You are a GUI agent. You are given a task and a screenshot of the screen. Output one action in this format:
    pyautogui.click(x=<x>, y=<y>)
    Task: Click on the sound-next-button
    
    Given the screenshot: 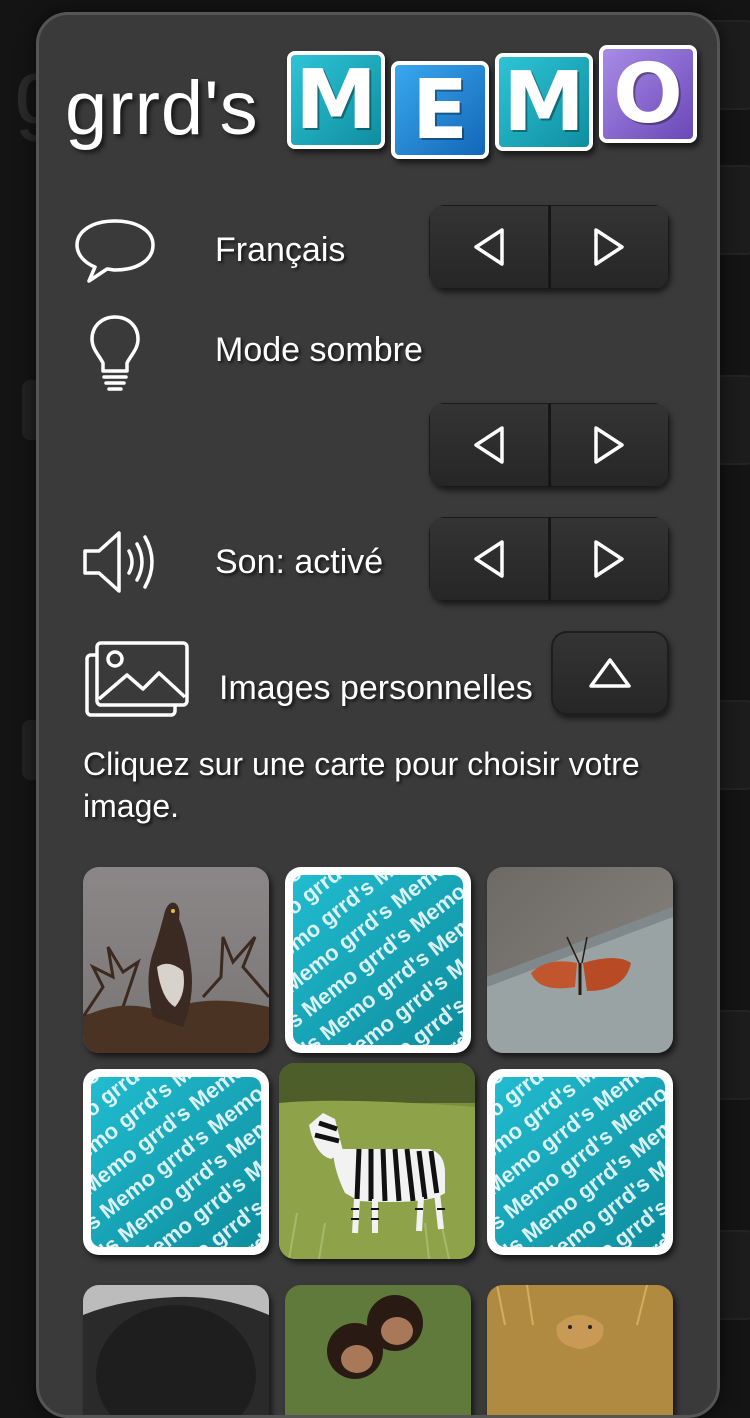 What is the action you would take?
    pyautogui.click(x=608, y=559)
    